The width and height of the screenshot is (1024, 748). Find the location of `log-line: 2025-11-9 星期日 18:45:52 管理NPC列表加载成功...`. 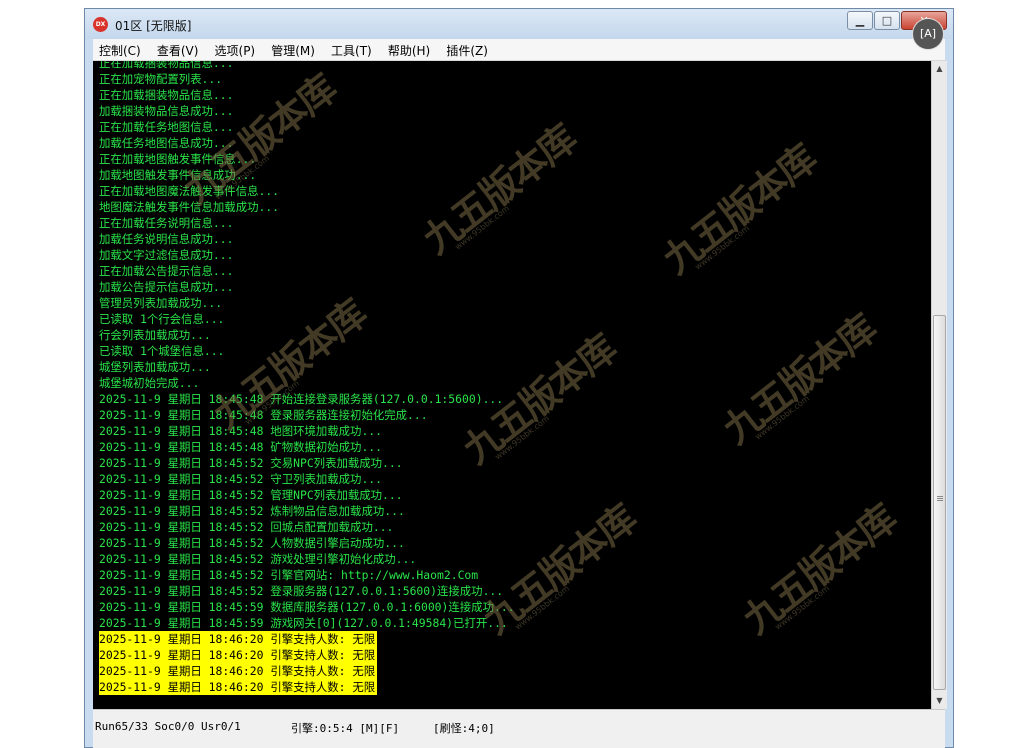

log-line: 2025-11-9 星期日 18:45:52 管理NPC列表加载成功... is located at coordinates (251, 495).